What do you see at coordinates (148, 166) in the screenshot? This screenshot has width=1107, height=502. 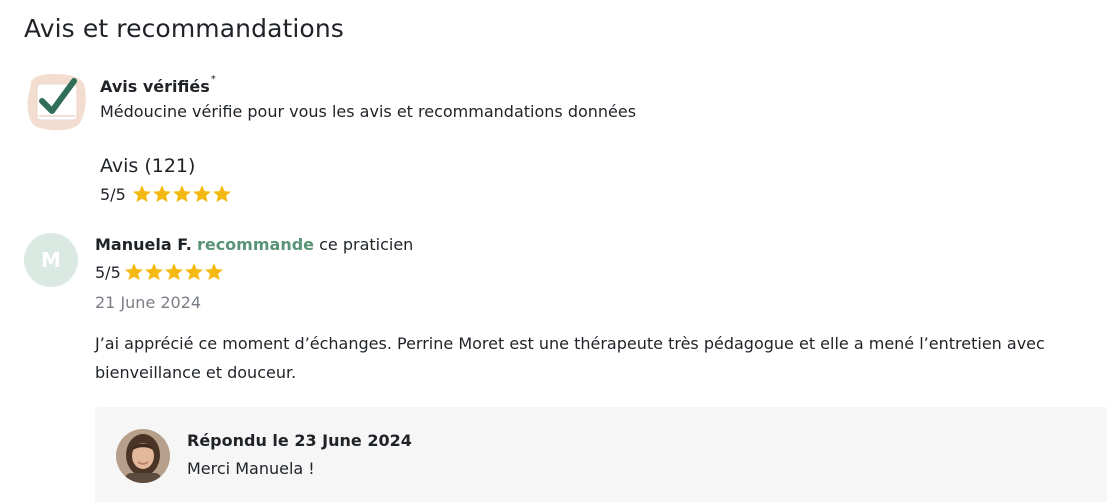 I see `reviews-count-title: Avis (121)` at bounding box center [148, 166].